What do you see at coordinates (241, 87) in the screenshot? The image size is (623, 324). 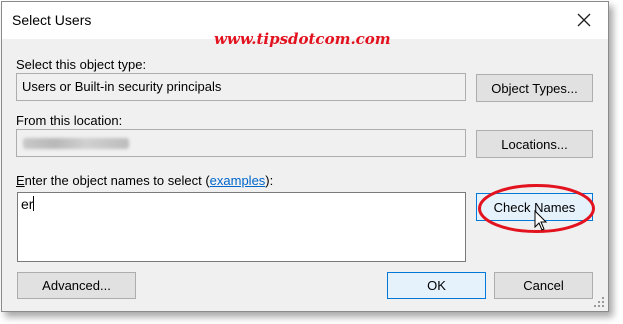 I see `object-type-field: Users or Built-in security principals` at bounding box center [241, 87].